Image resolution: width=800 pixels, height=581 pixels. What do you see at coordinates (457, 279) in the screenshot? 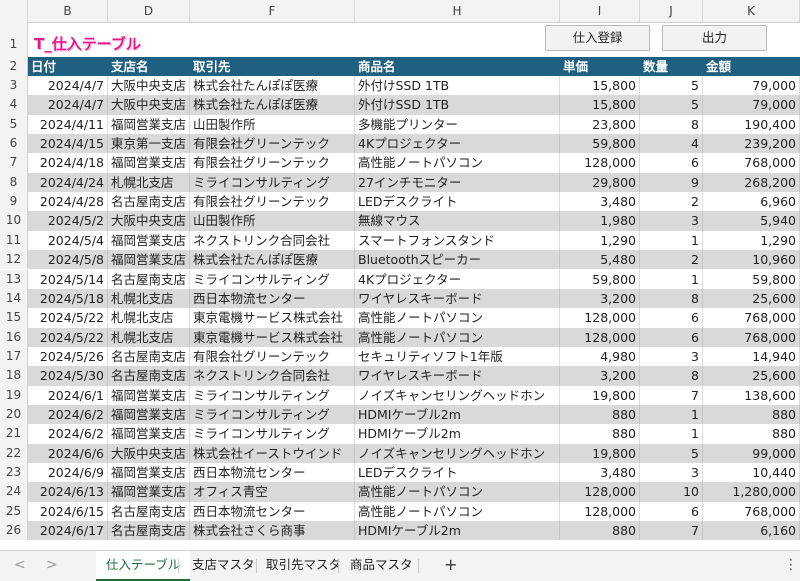
I see `cell-product: 4Kプロジェクター` at bounding box center [457, 279].